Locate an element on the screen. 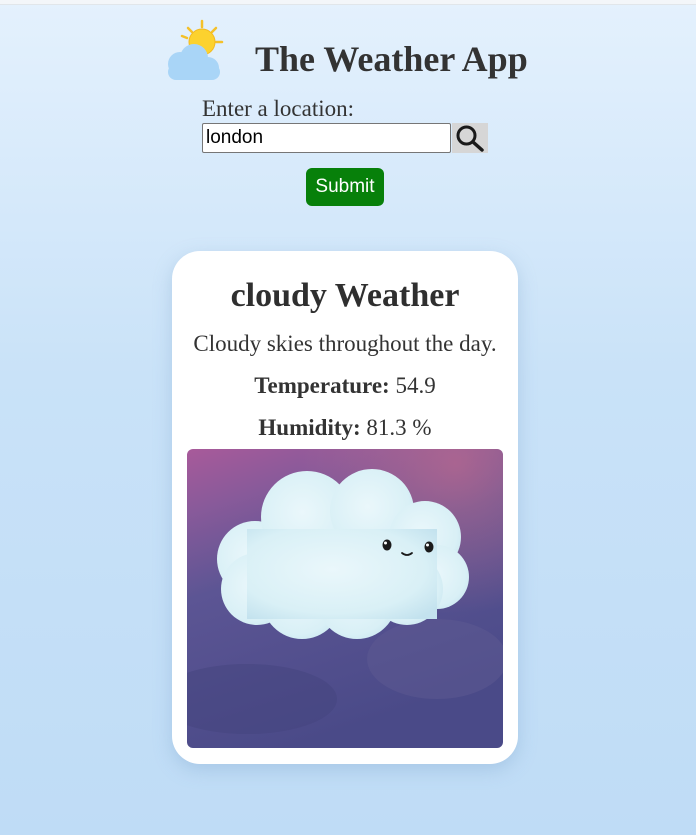 The image size is (696, 835). temperature-line: Temperature: 54.9 is located at coordinates (345, 386).